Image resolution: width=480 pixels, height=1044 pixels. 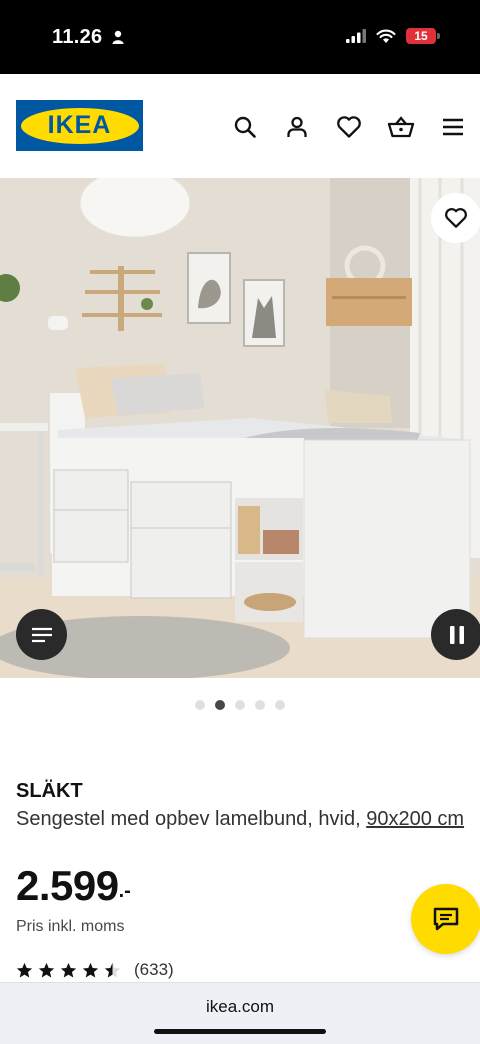 What do you see at coordinates (240, 1031) in the screenshot?
I see `home-indicator` at bounding box center [240, 1031].